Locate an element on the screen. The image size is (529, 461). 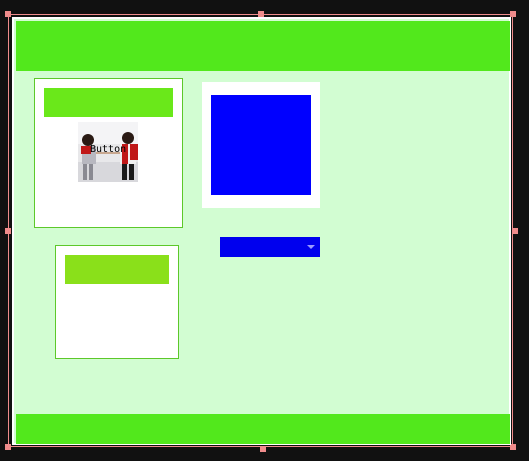
footer-bar is located at coordinates (263, 429).